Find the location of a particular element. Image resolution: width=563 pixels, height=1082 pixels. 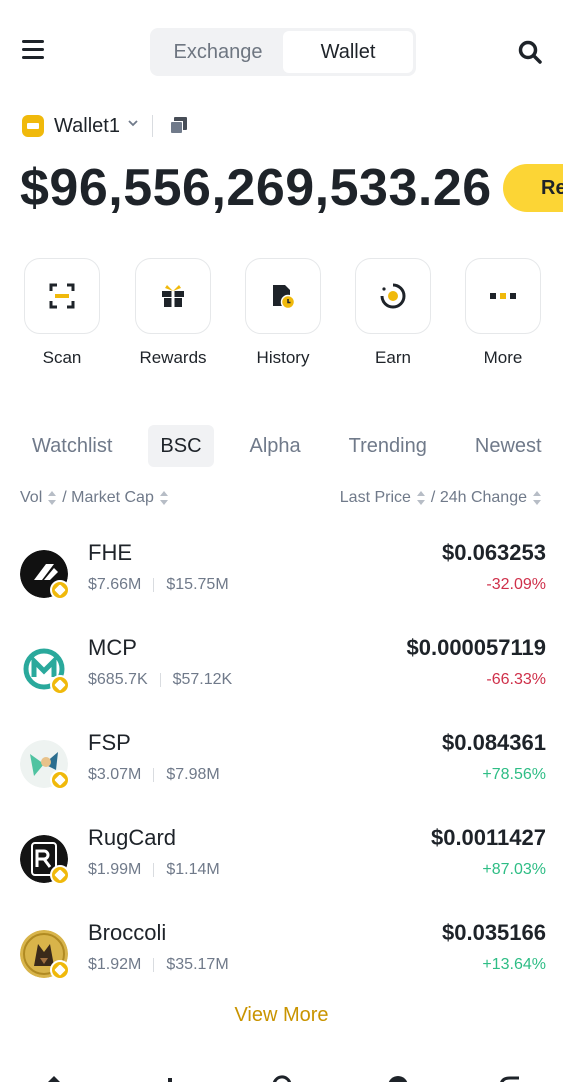

top-bar: Exchange Wallet is located at coordinates (281, 50).